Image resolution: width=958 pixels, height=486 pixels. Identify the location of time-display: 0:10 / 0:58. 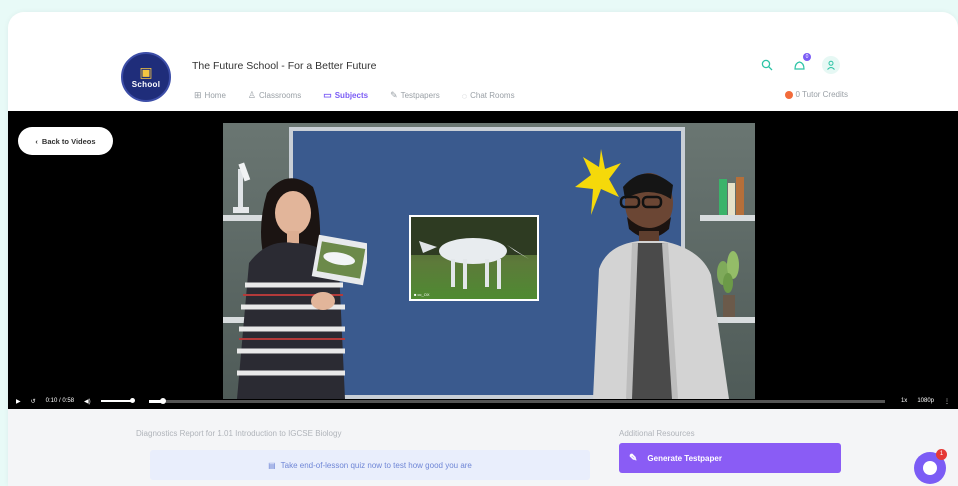
(60, 401).